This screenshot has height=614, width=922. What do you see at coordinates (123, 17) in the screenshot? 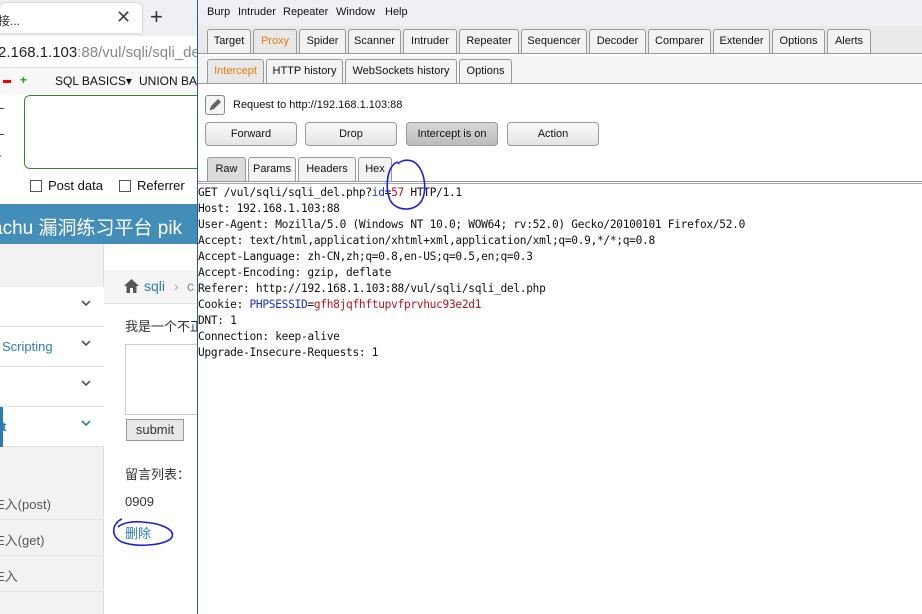
I see `close-icon: ✕` at bounding box center [123, 17].